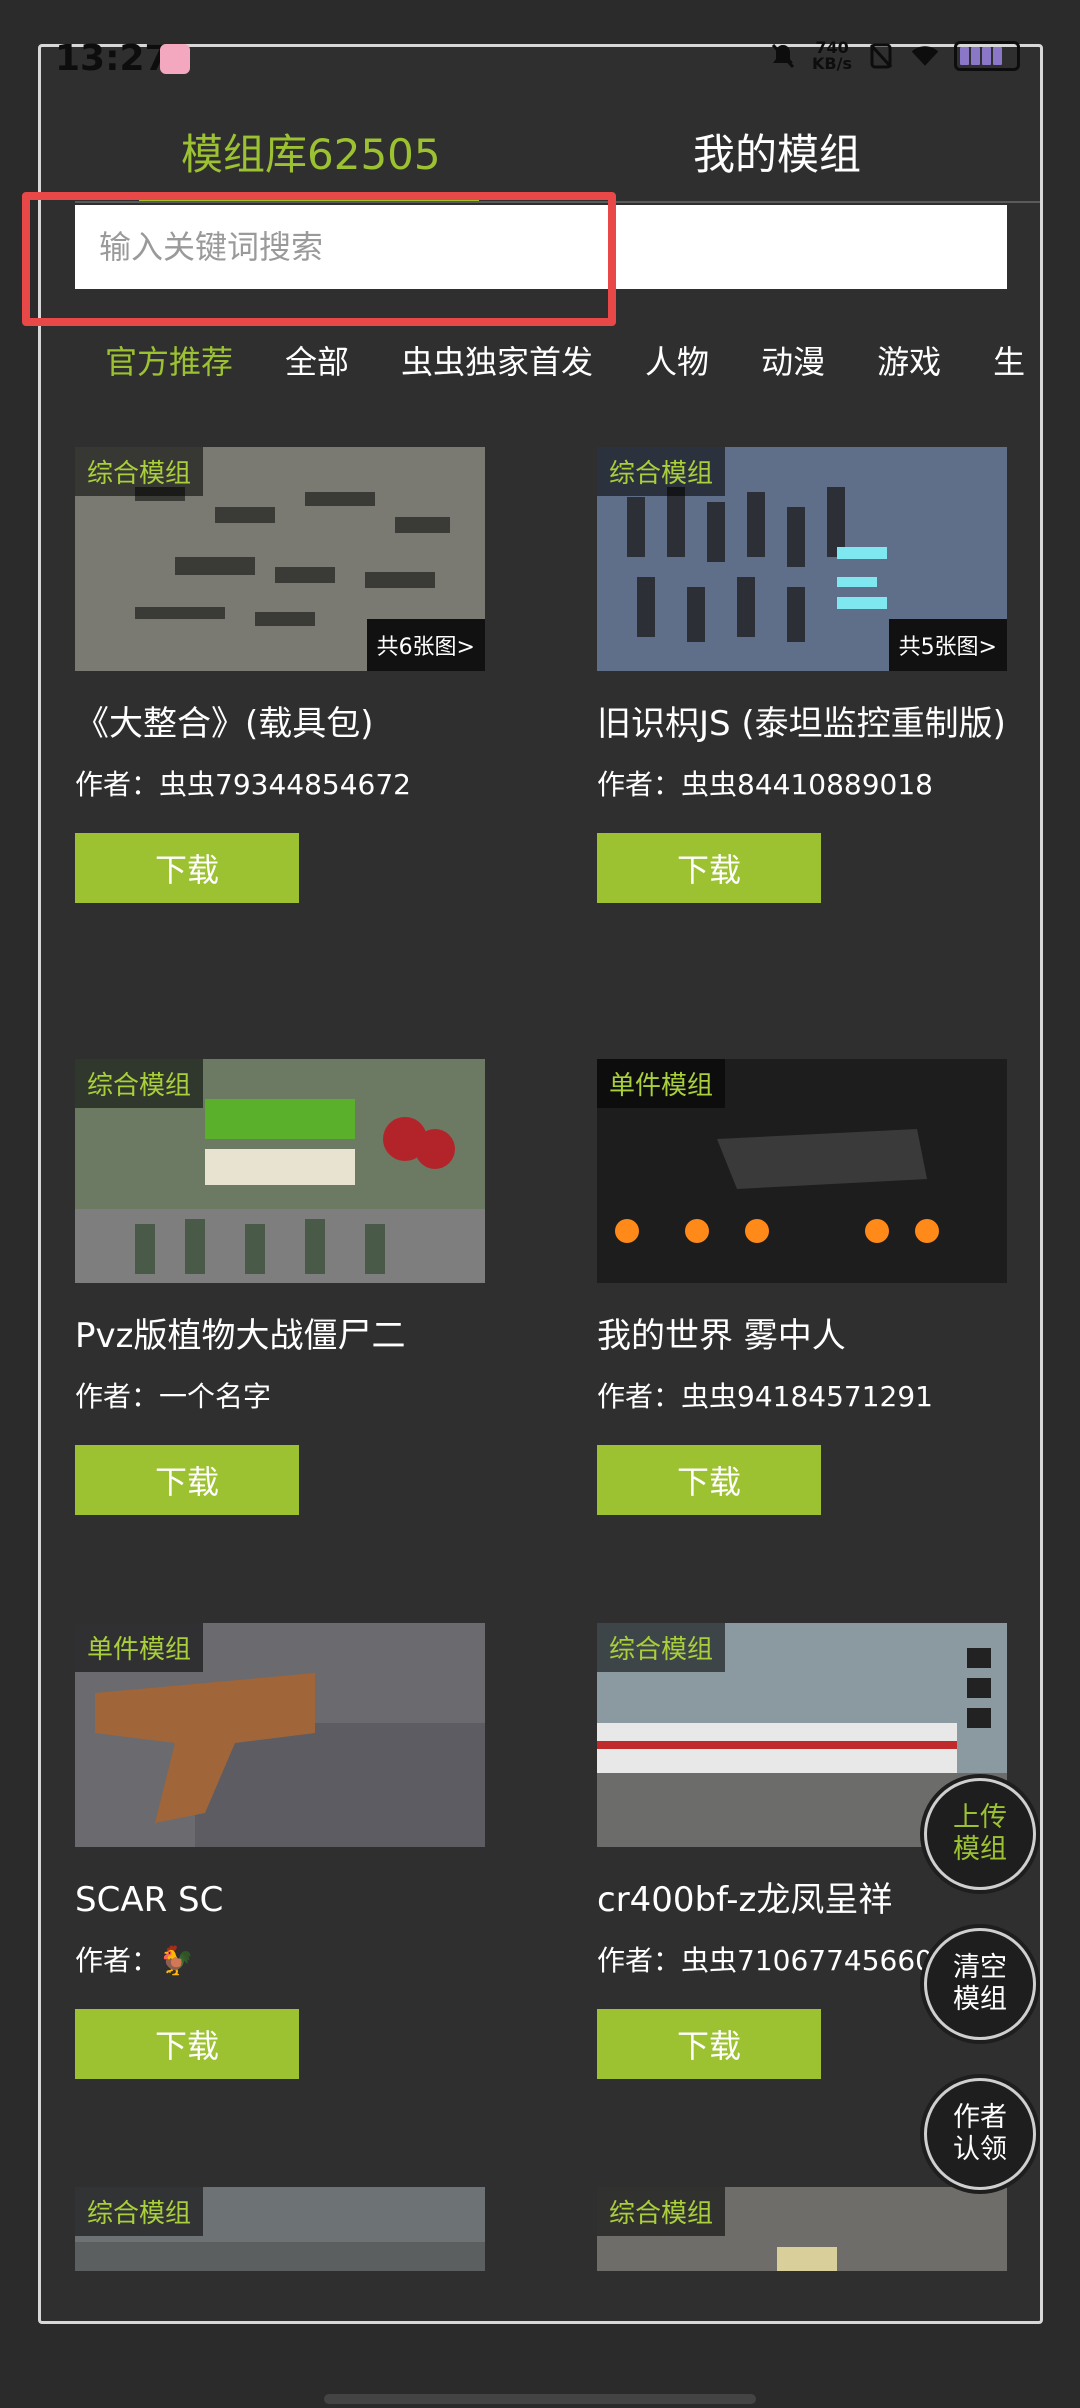 This screenshot has height=2408, width=1080. I want to click on mod-card: 综合模组 Pvz版植物大战僵尸二 作者：一个名字 下载, so click(280, 1287).